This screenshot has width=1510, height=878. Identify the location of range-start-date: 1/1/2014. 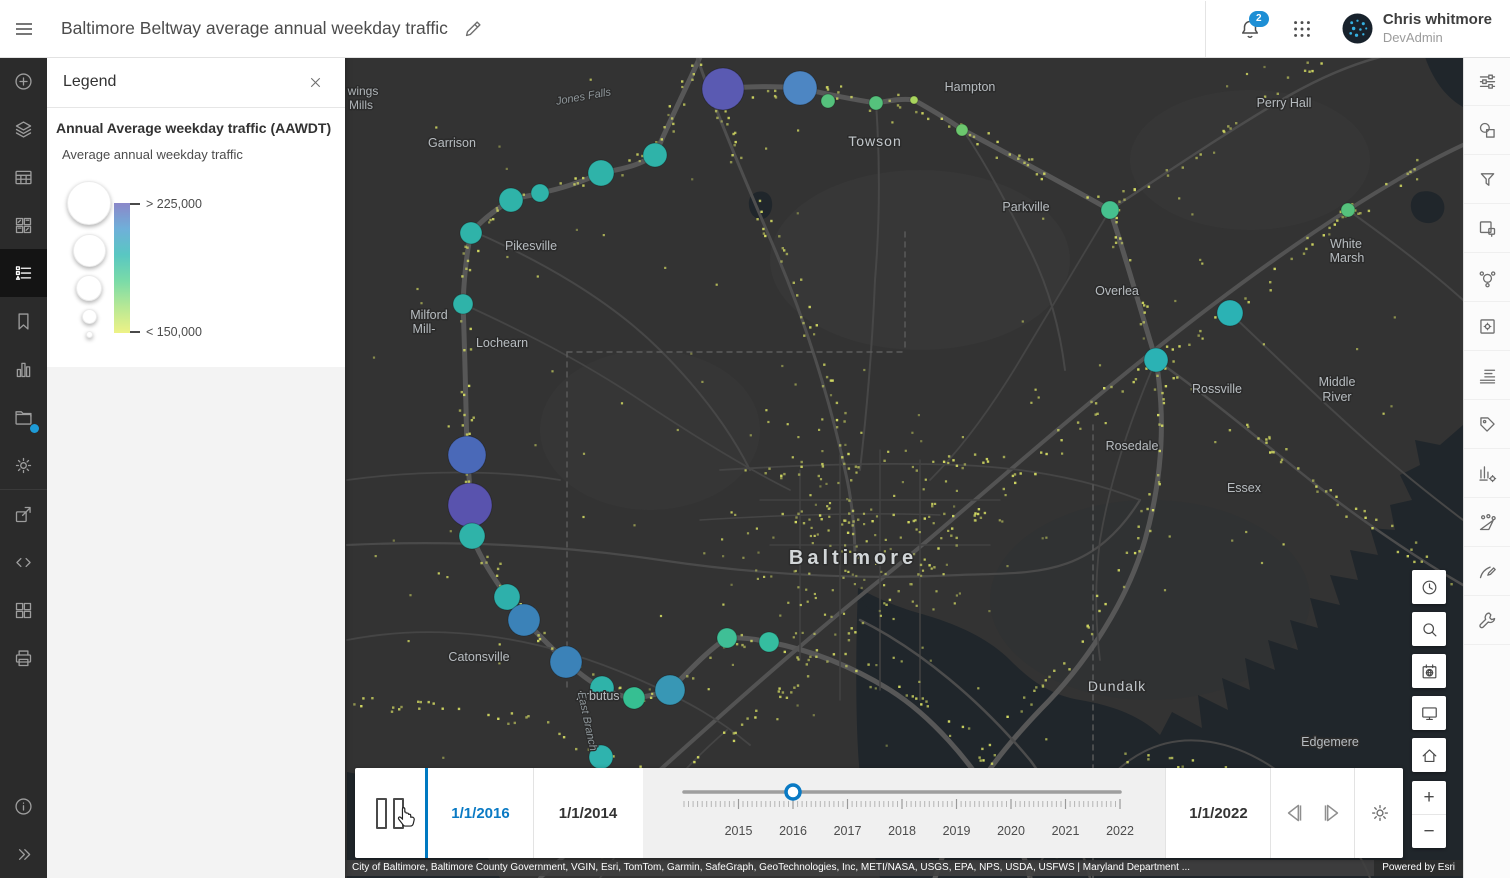
(588, 813).